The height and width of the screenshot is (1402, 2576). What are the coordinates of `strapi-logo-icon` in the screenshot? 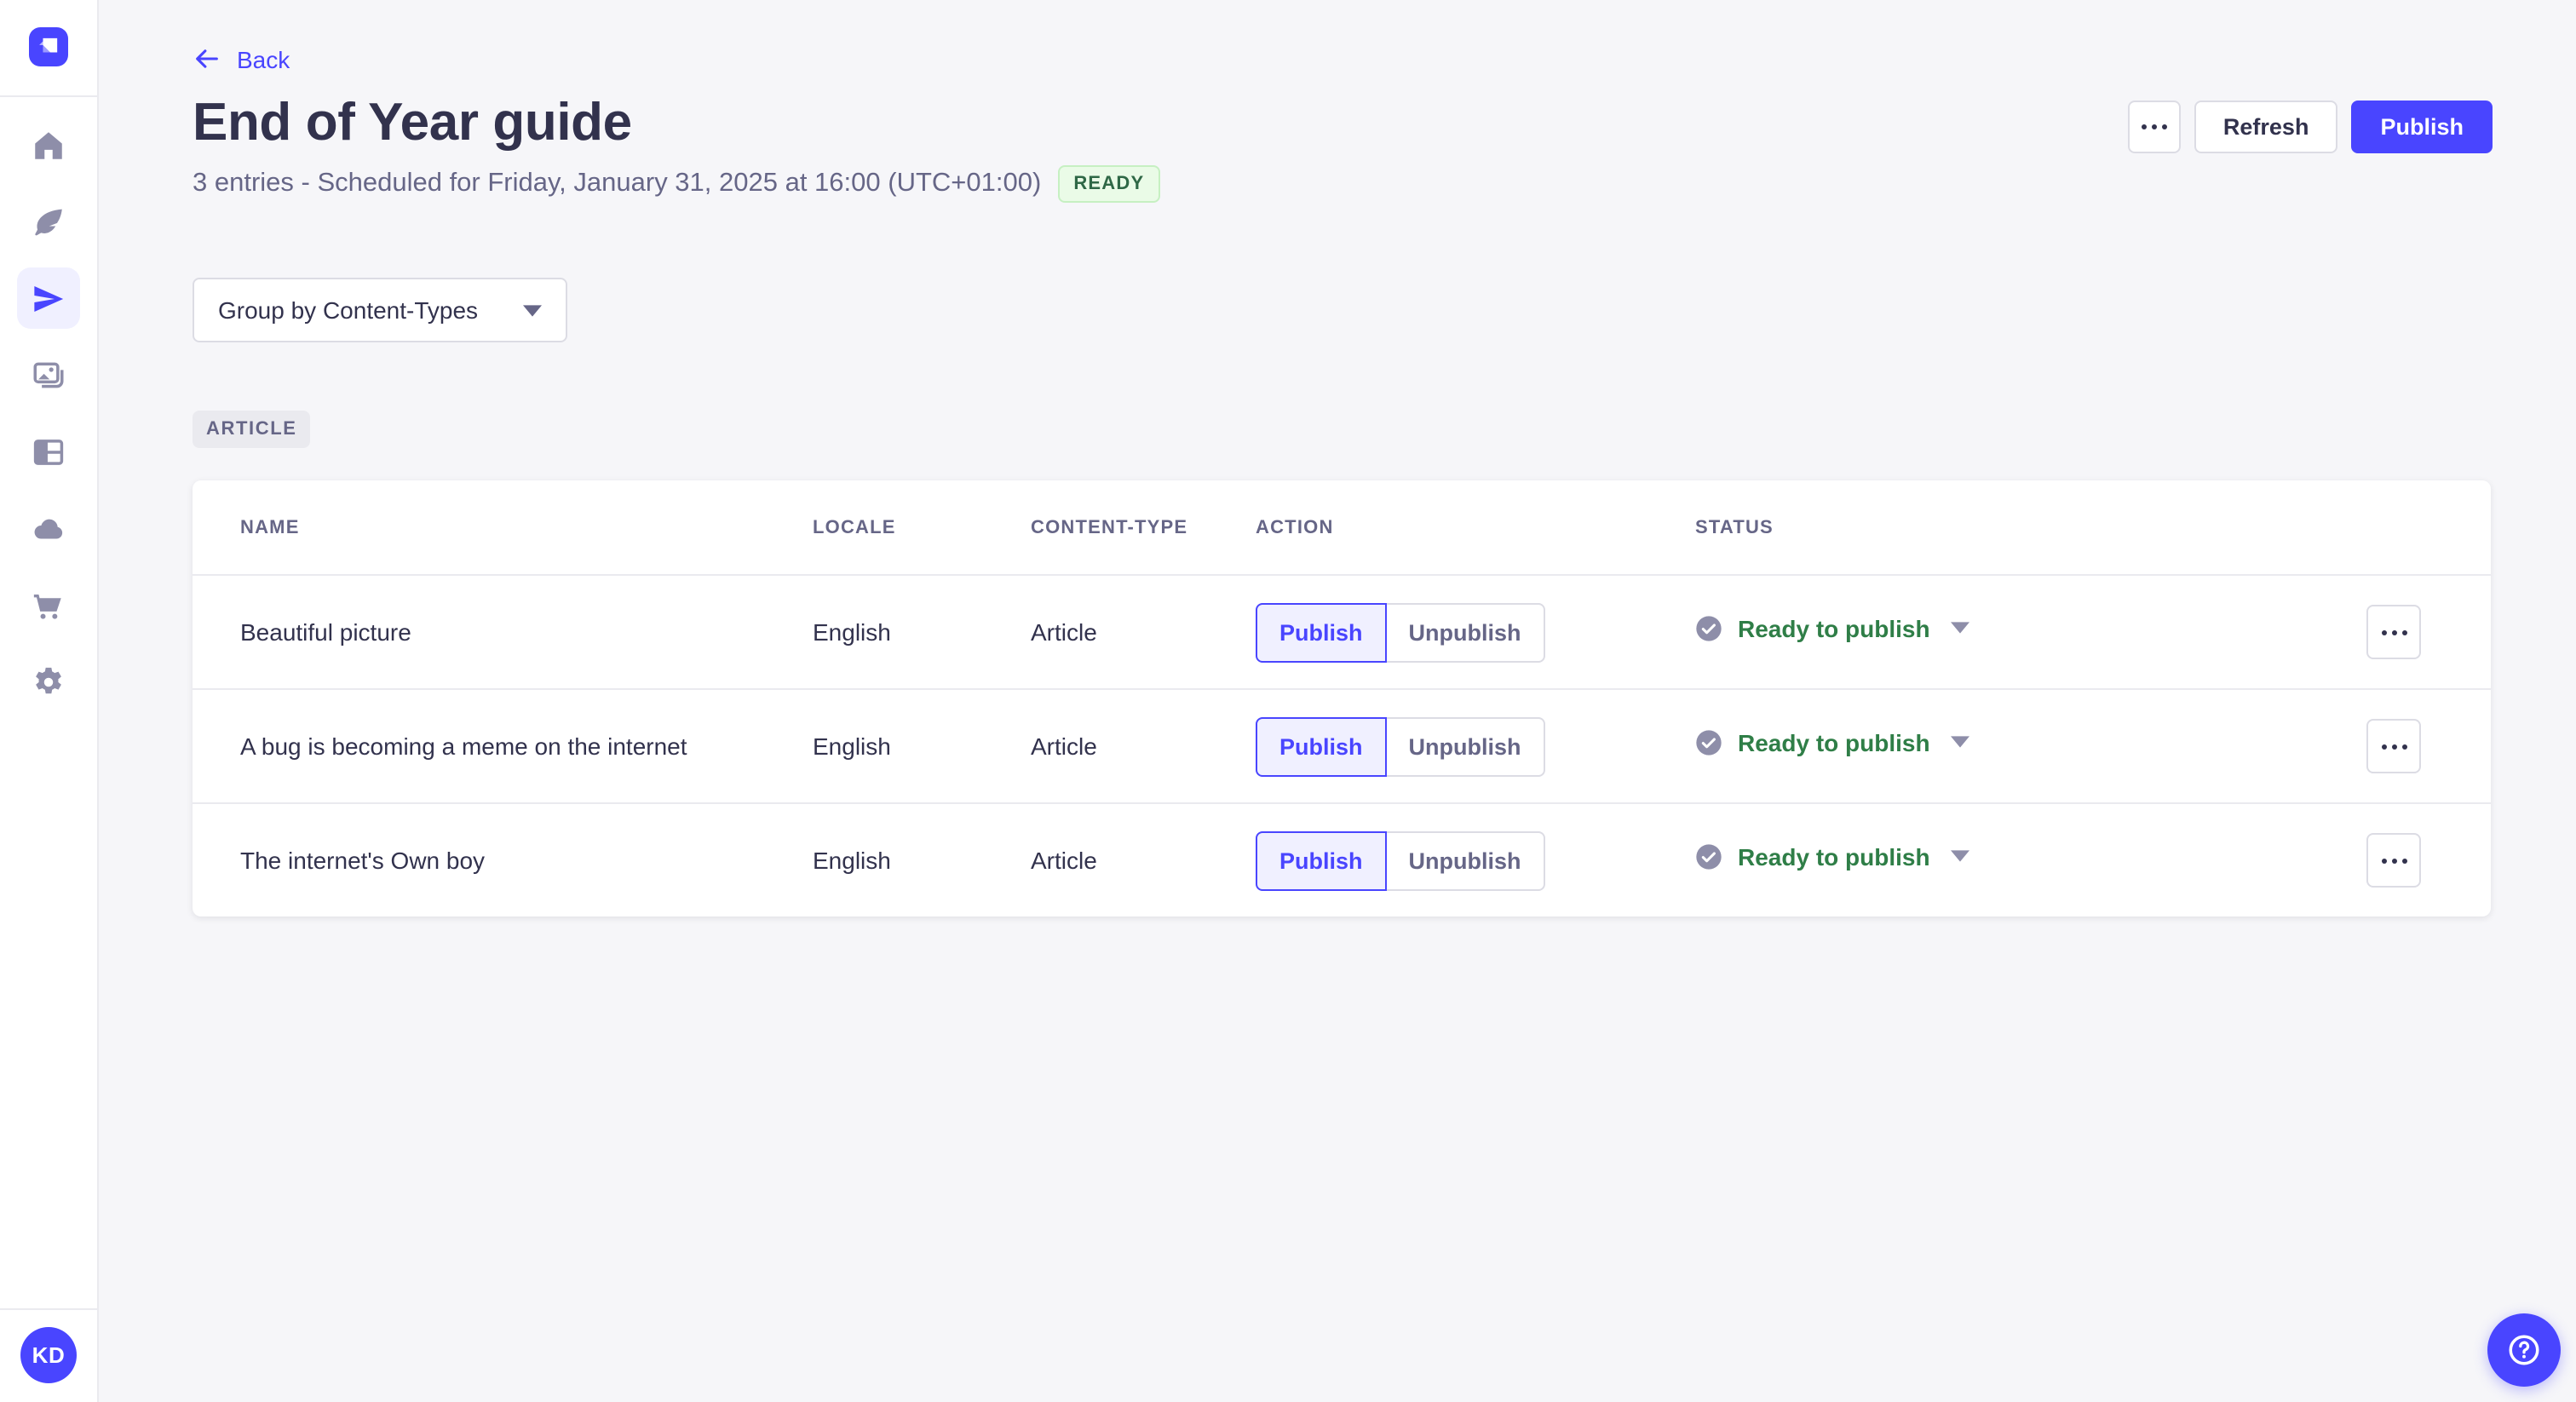 It's located at (49, 46).